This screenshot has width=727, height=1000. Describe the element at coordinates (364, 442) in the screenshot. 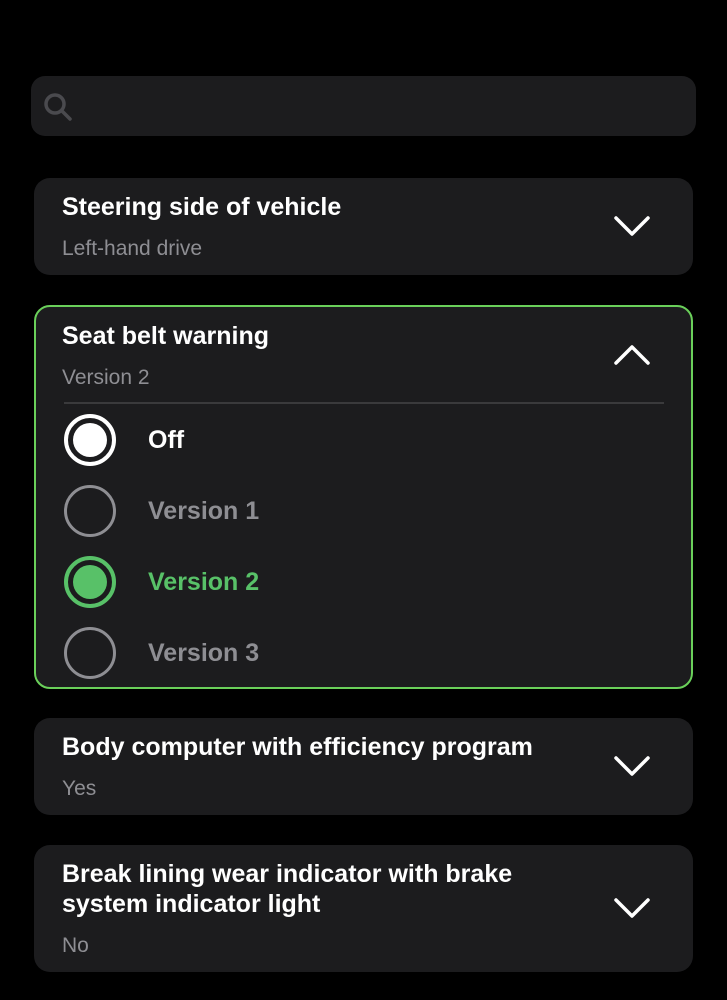

I see `option-off: Off` at that location.